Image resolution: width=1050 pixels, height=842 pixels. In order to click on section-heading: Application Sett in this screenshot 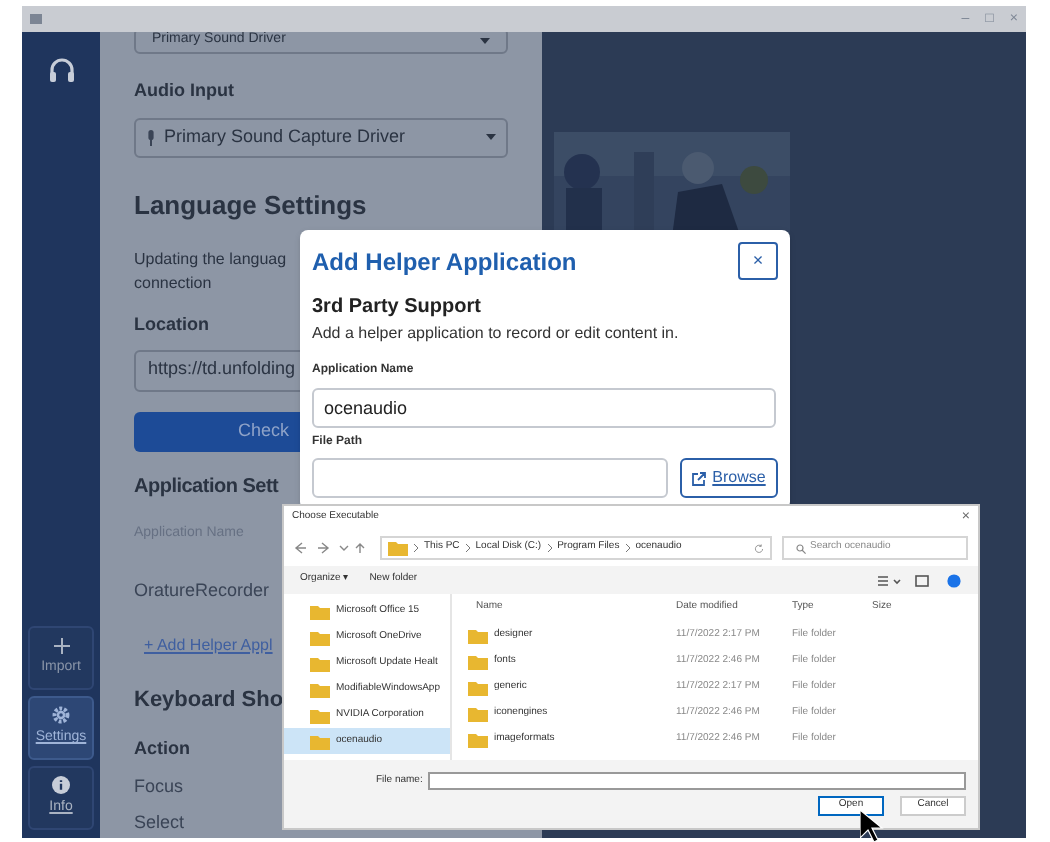, I will do `click(206, 487)`.